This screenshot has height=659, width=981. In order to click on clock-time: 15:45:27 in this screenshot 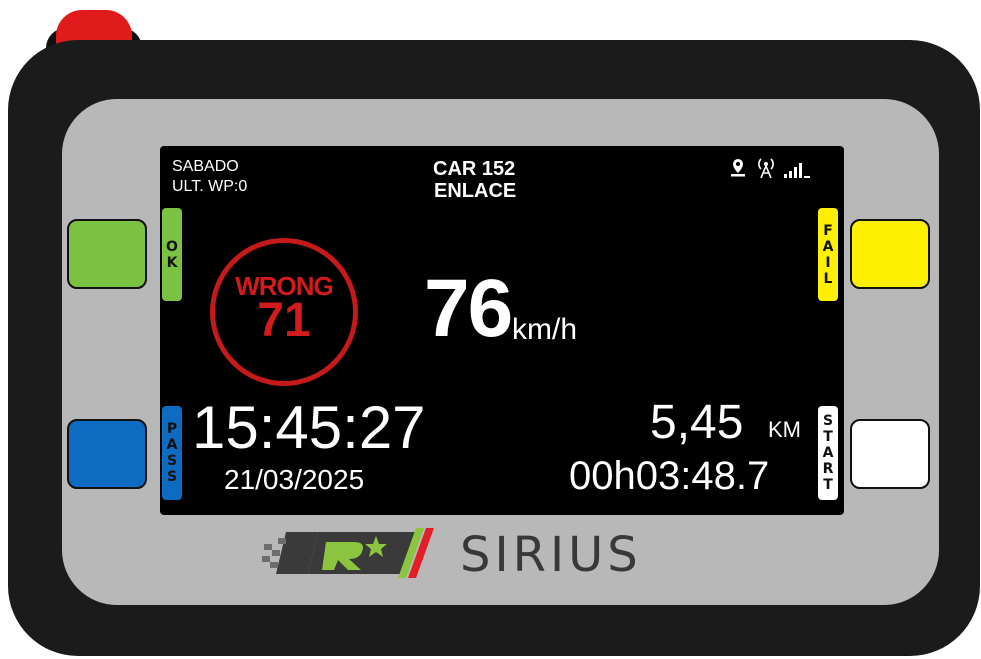, I will do `click(309, 427)`.